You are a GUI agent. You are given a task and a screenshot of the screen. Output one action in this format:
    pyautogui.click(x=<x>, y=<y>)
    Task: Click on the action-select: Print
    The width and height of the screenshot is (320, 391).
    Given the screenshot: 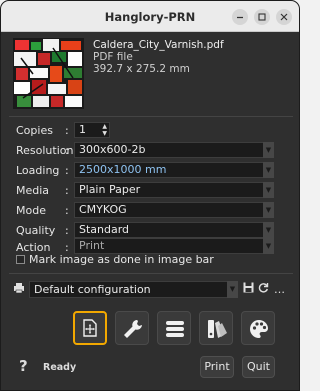 What is the action you would take?
    pyautogui.click(x=174, y=246)
    